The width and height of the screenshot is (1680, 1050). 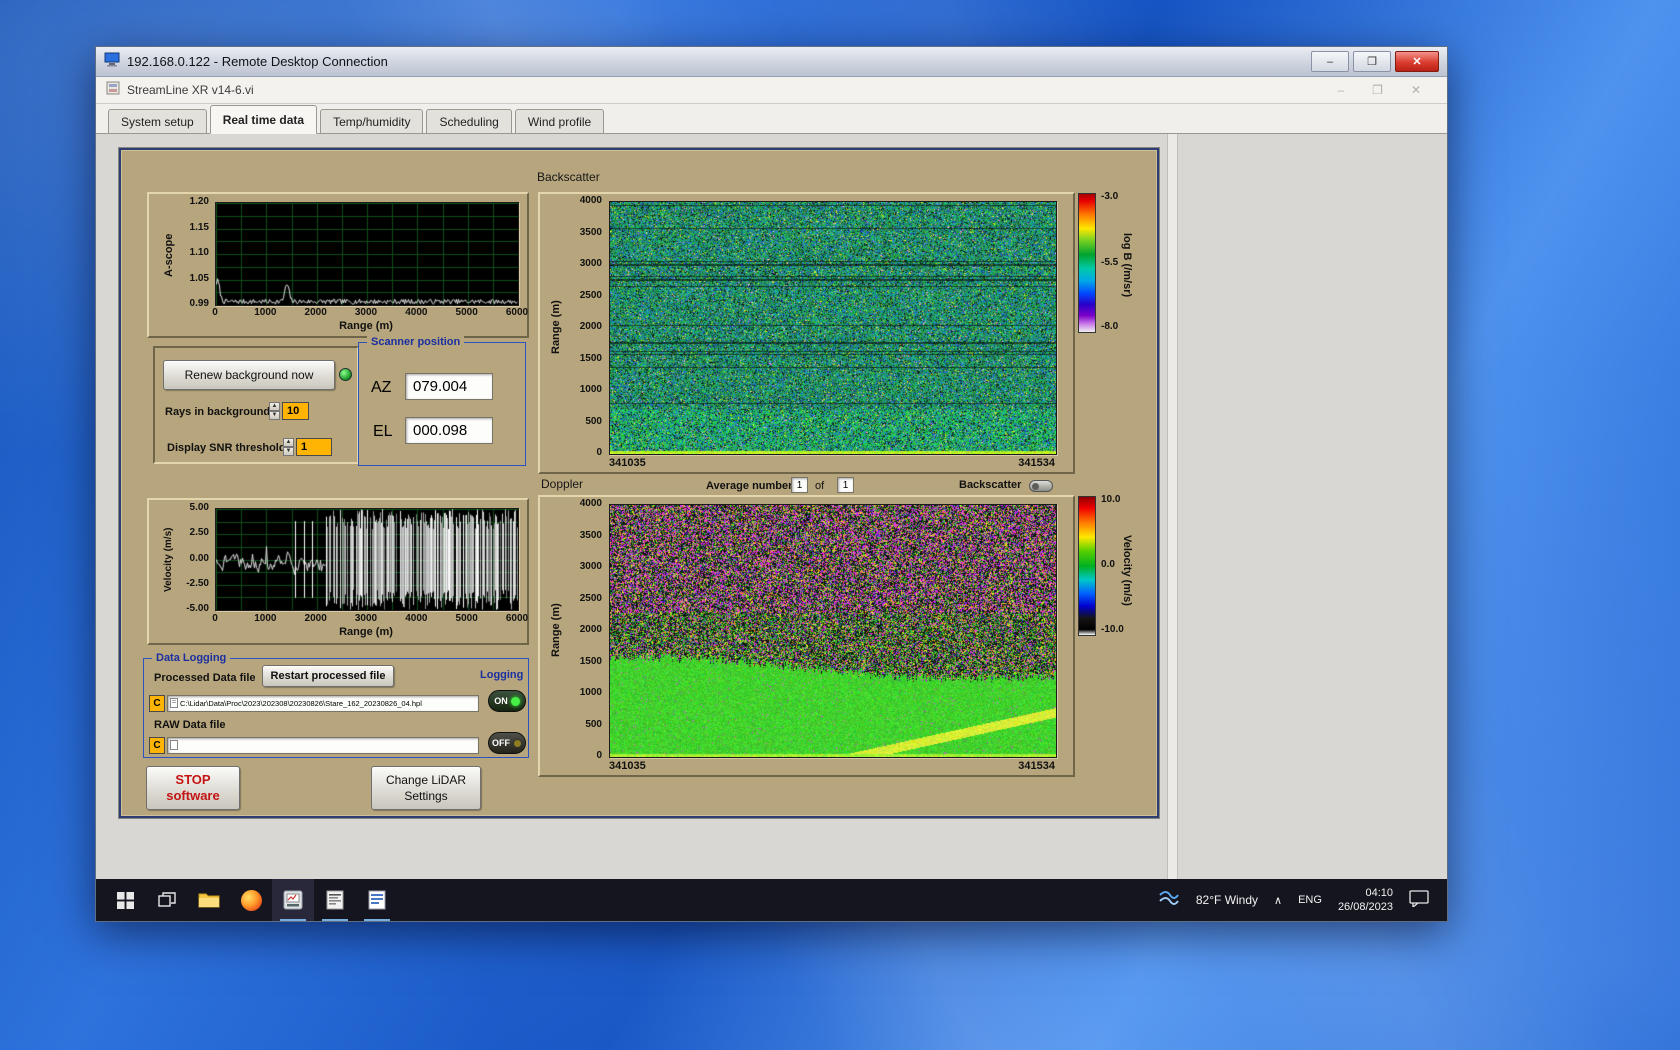 I want to click on velocity-x-ticks: 0 1000 2000 3000 4000 5000 6000, so click(x=370, y=619).